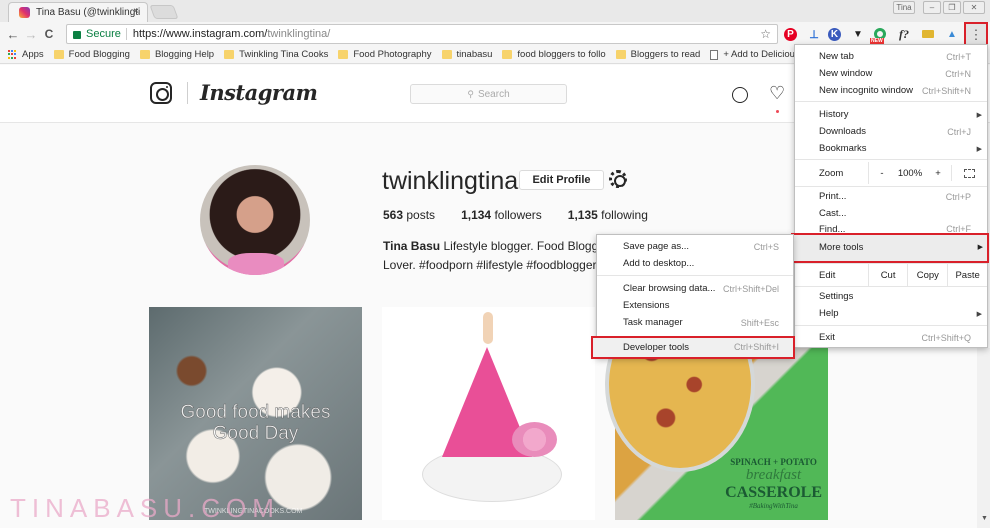 The width and height of the screenshot is (990, 528). What do you see at coordinates (618, 179) in the screenshot?
I see `options-gear-icon` at bounding box center [618, 179].